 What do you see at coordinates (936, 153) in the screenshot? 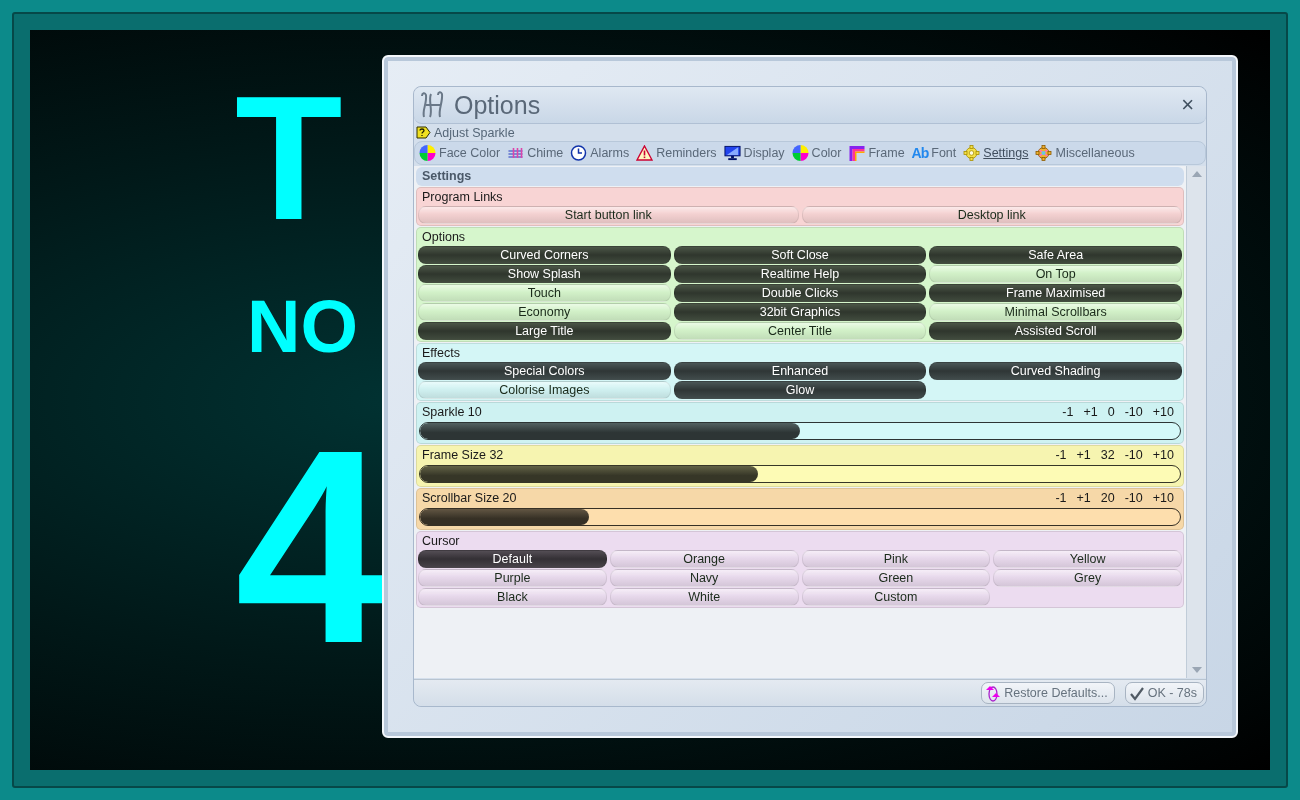
I see `tab: Ab Font` at bounding box center [936, 153].